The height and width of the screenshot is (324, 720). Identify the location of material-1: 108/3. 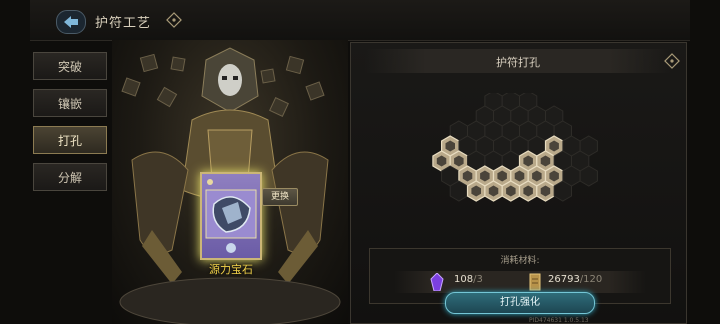
(468, 279).